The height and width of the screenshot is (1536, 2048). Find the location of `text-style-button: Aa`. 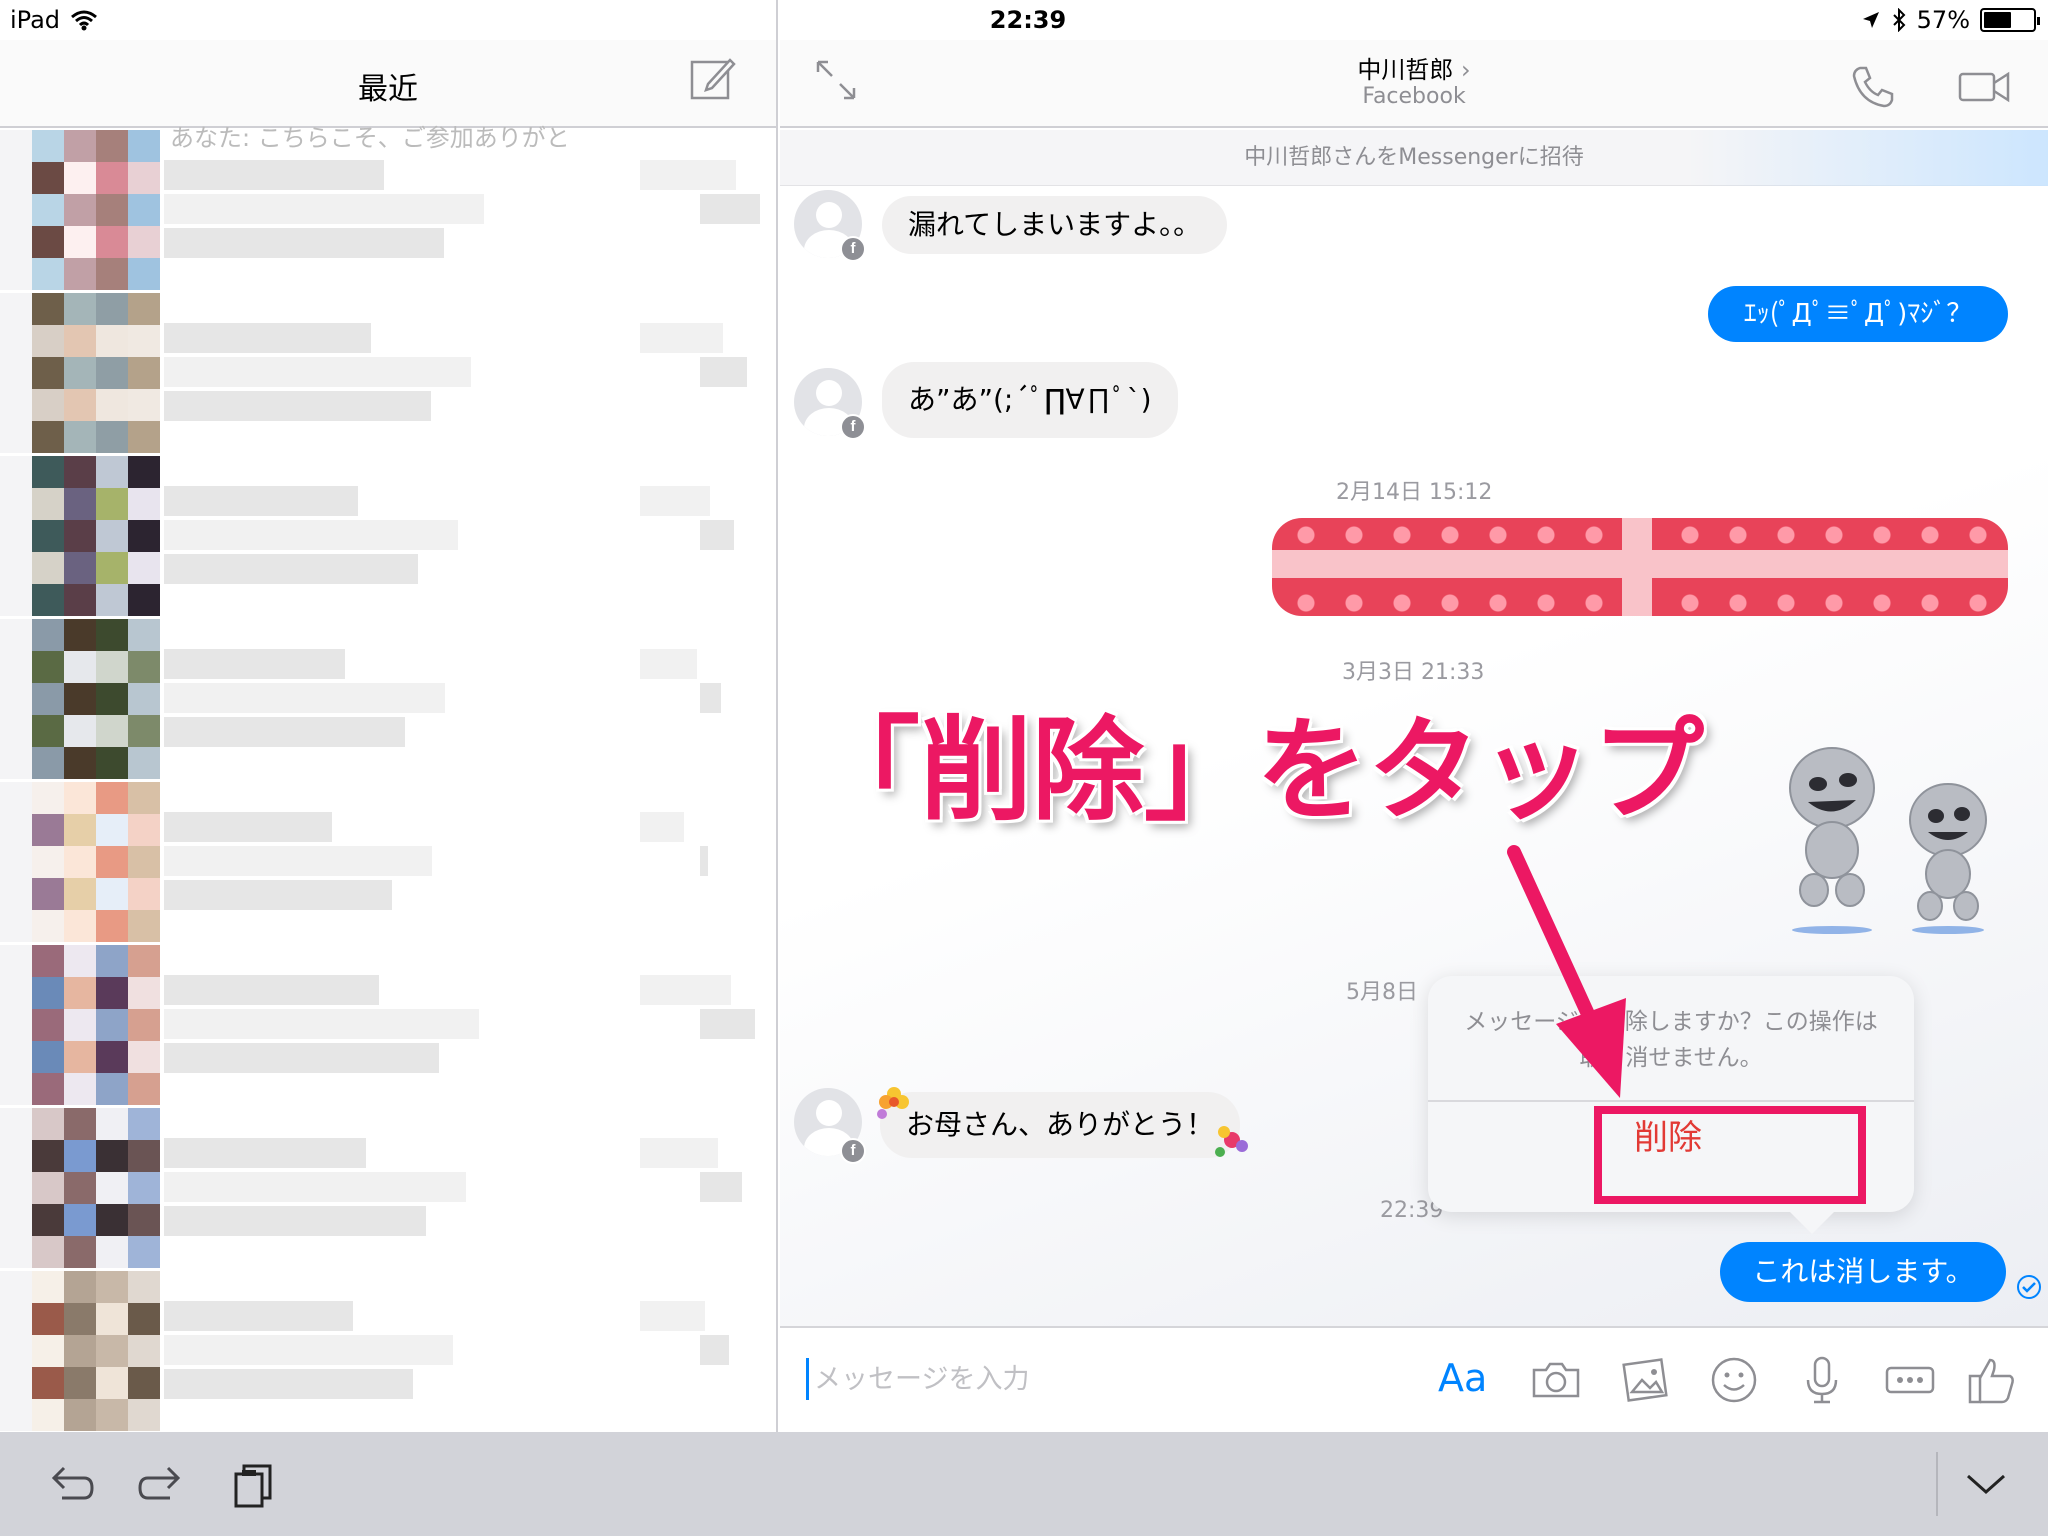

text-style-button: Aa is located at coordinates (1462, 1378).